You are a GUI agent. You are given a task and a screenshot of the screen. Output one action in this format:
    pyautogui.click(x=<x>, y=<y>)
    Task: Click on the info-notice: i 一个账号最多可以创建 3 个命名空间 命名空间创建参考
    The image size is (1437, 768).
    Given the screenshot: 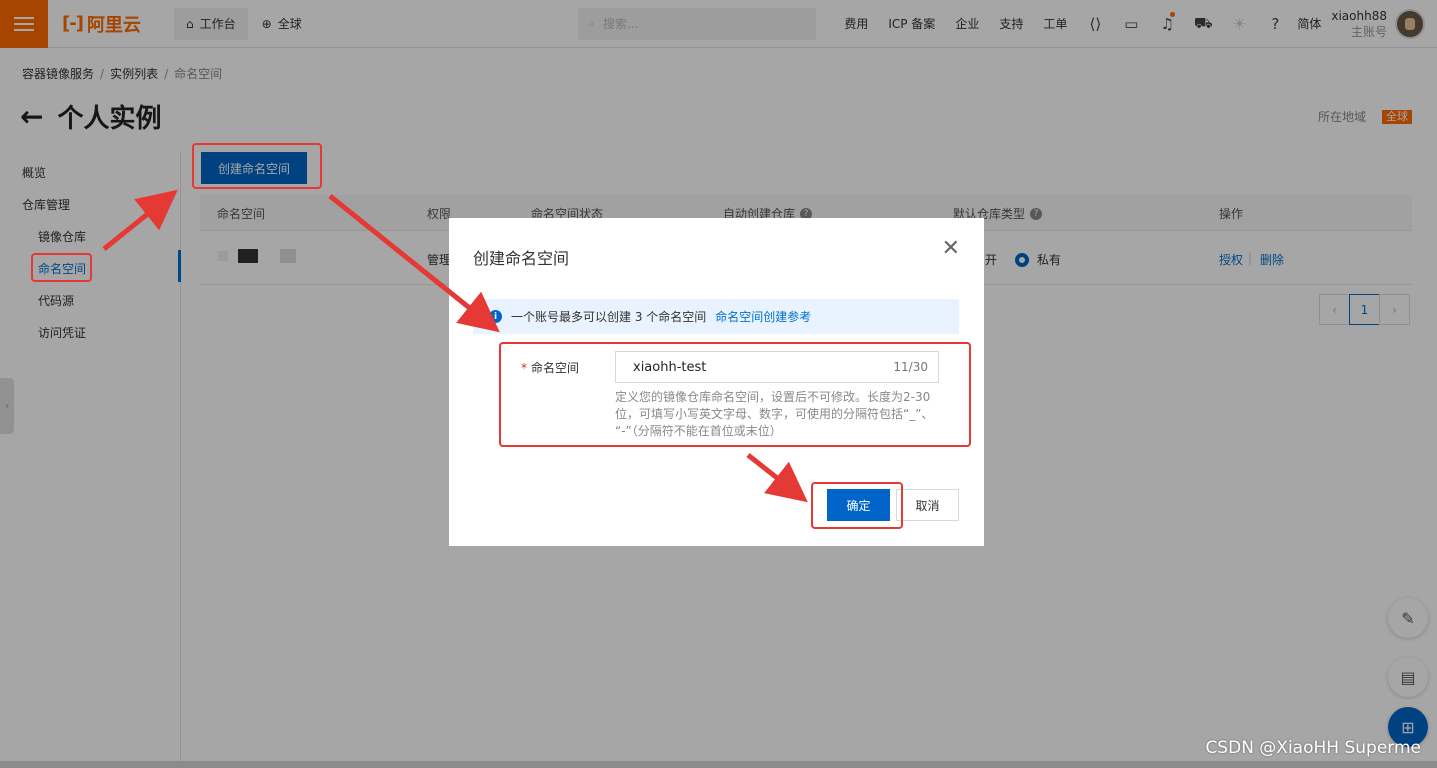 What is the action you would take?
    pyautogui.click(x=716, y=316)
    